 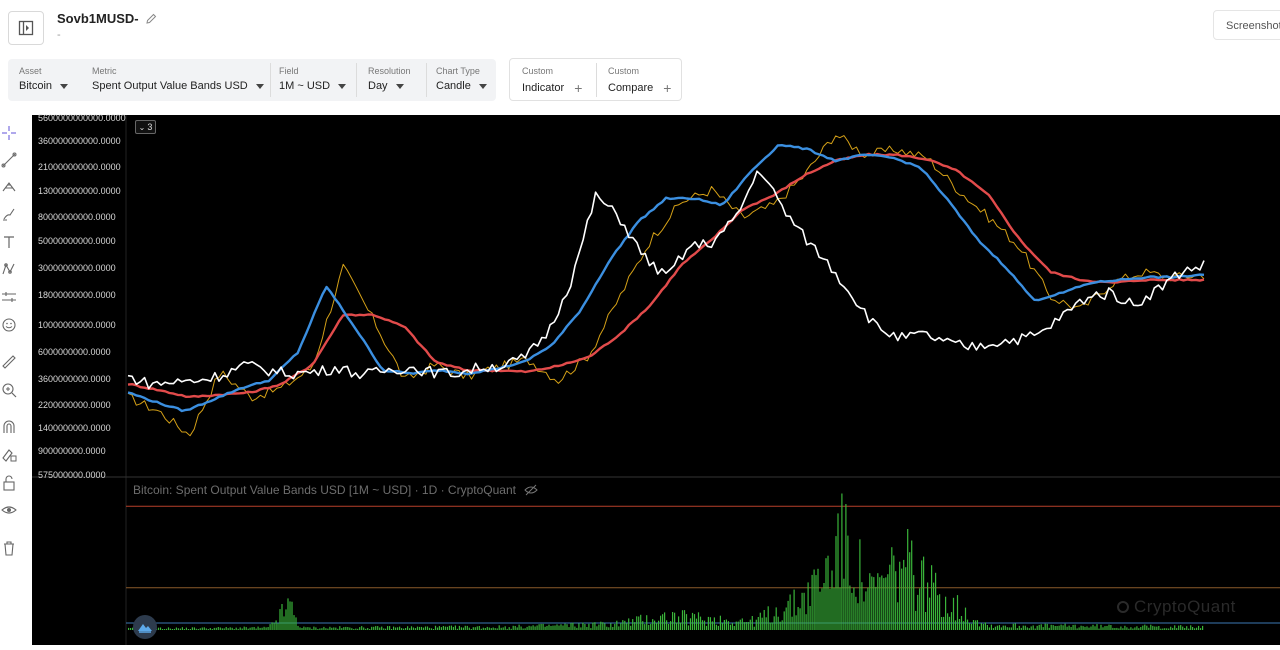 I want to click on measure-icon, so click(x=9, y=297).